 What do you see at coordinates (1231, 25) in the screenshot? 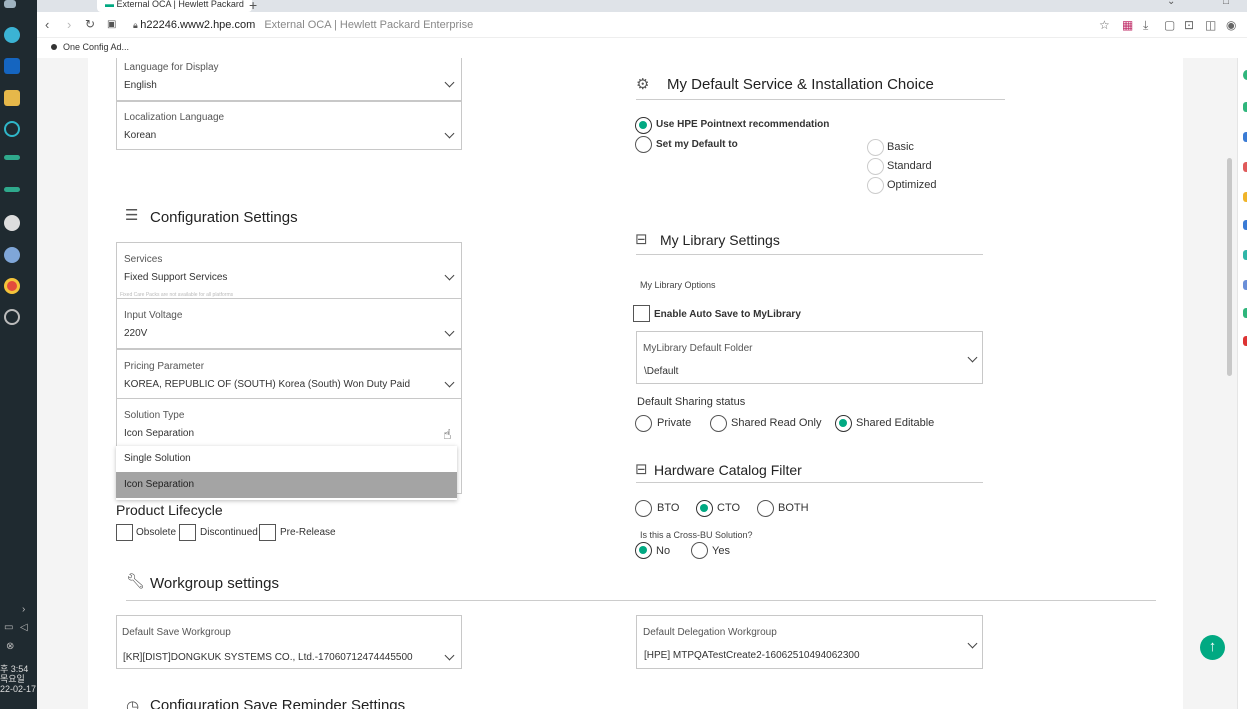
I see `profile-icon: ◉` at bounding box center [1231, 25].